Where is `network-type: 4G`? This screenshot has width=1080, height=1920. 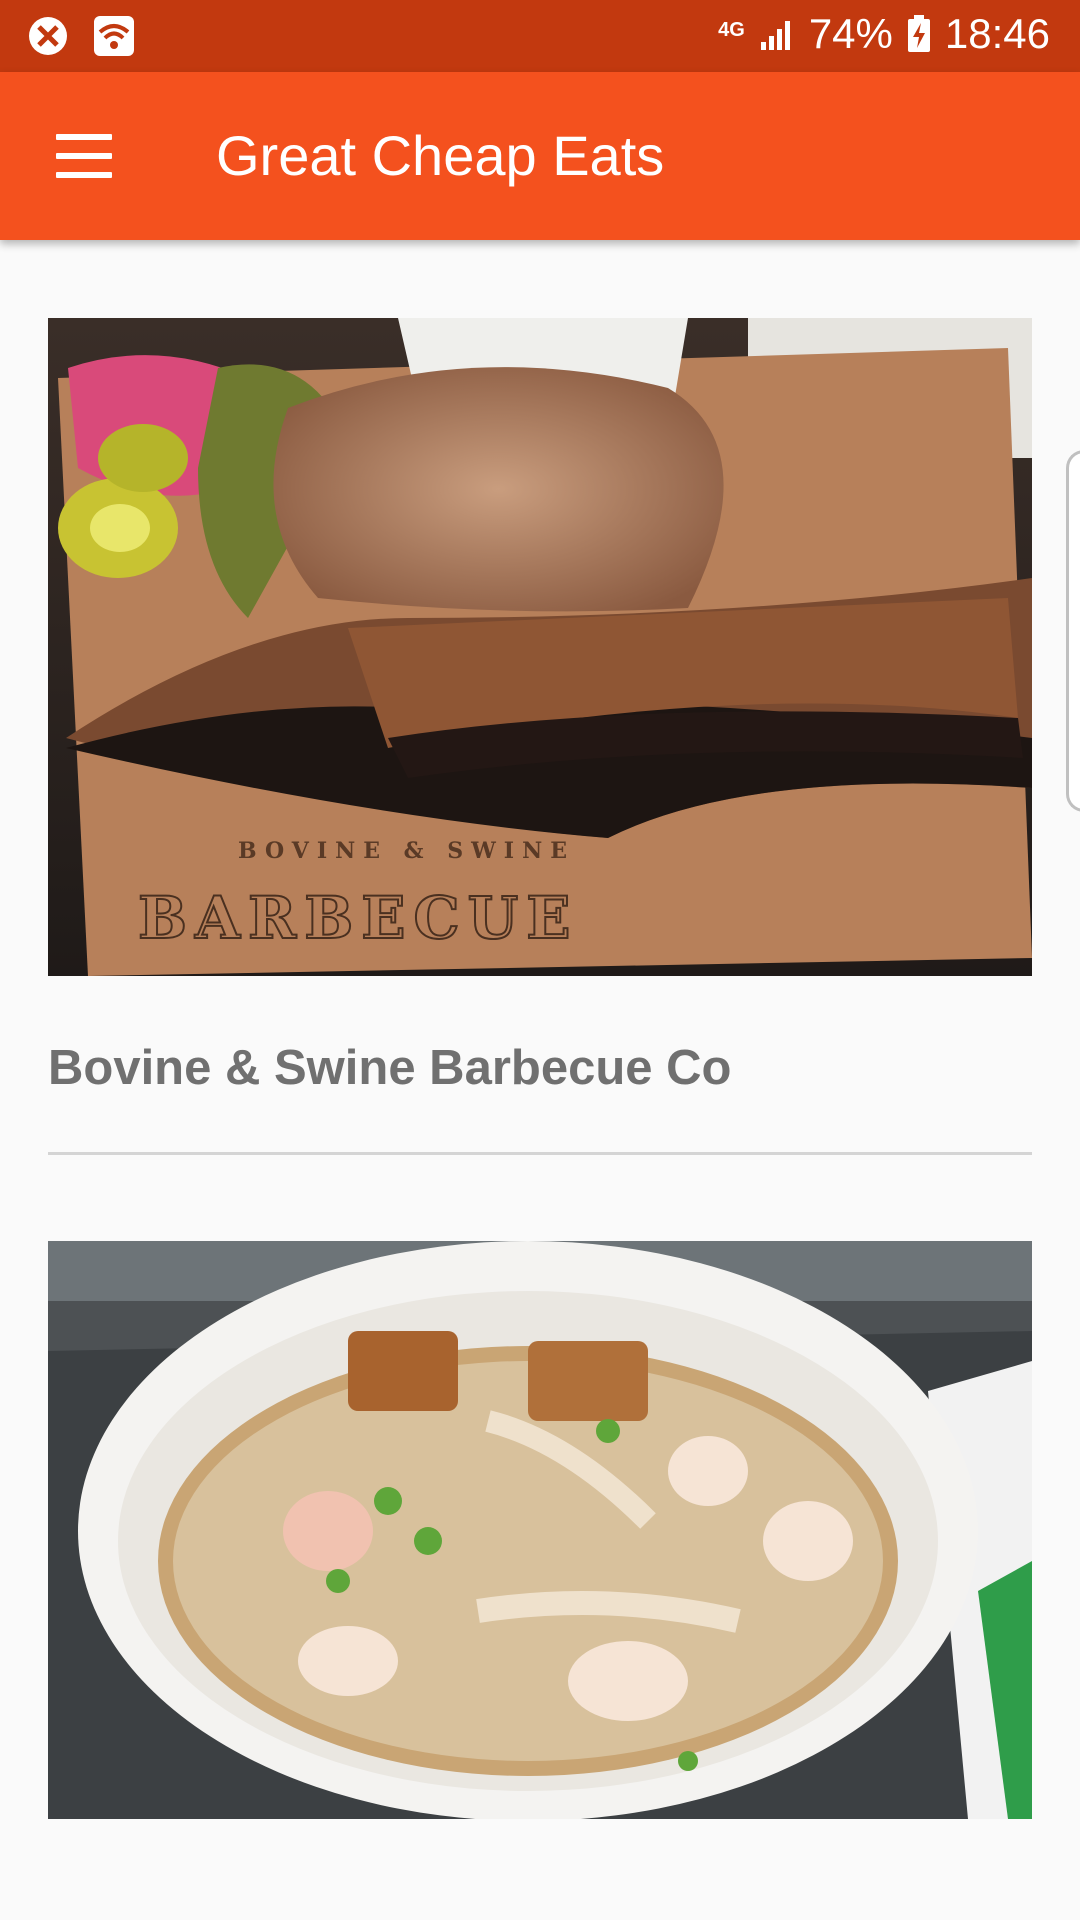
network-type: 4G is located at coordinates (731, 30).